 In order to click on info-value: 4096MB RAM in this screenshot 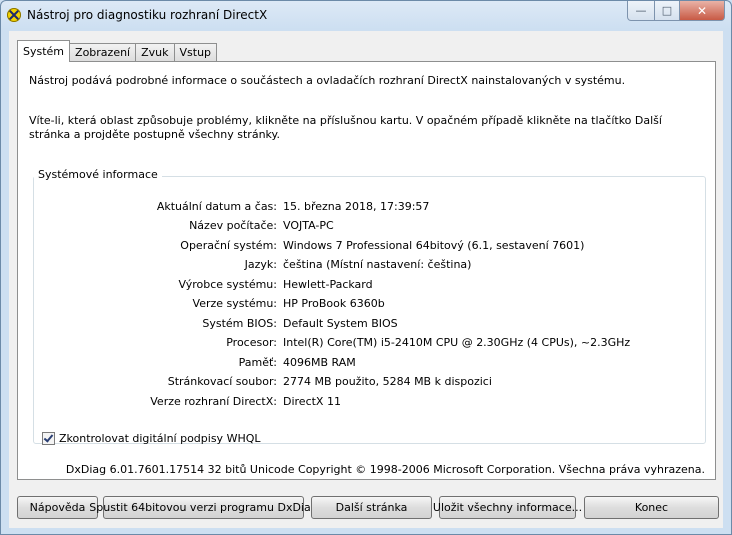, I will do `click(319, 362)`.